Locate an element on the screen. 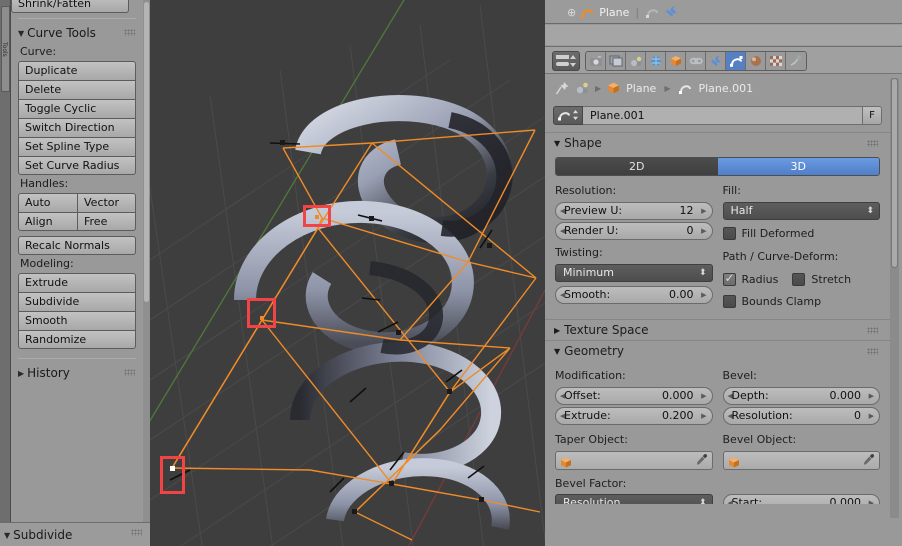 The image size is (902, 546). stretch-checkbox: Stretch is located at coordinates (821, 279).